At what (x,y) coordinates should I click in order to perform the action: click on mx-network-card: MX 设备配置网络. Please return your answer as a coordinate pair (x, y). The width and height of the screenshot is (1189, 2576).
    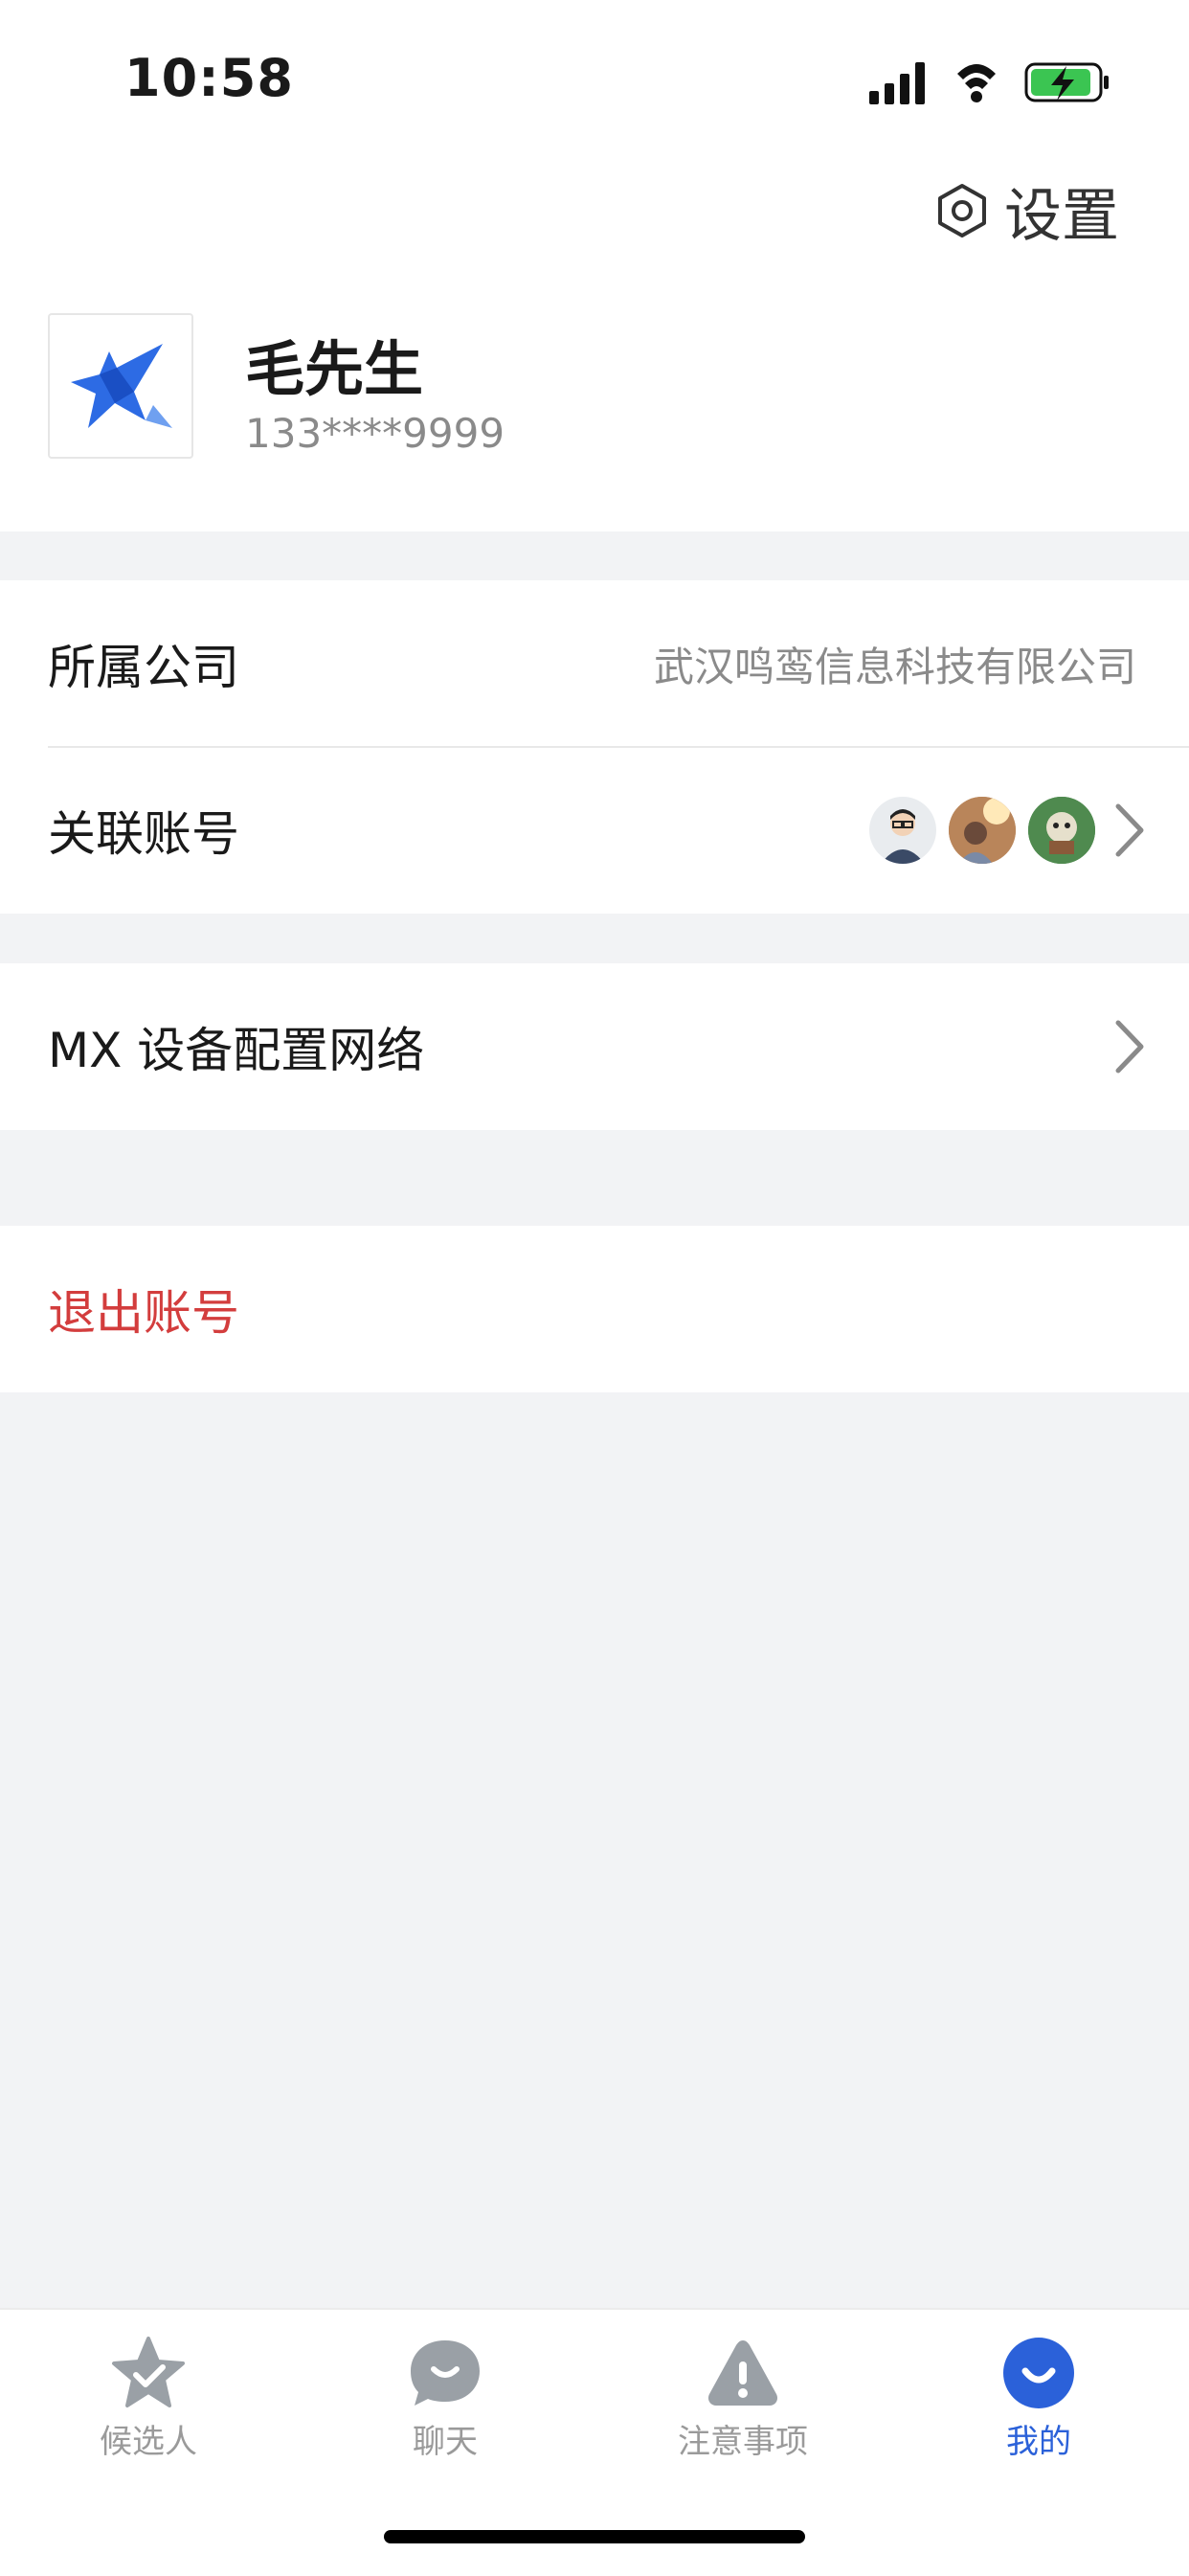
    Looking at the image, I should click on (594, 1046).